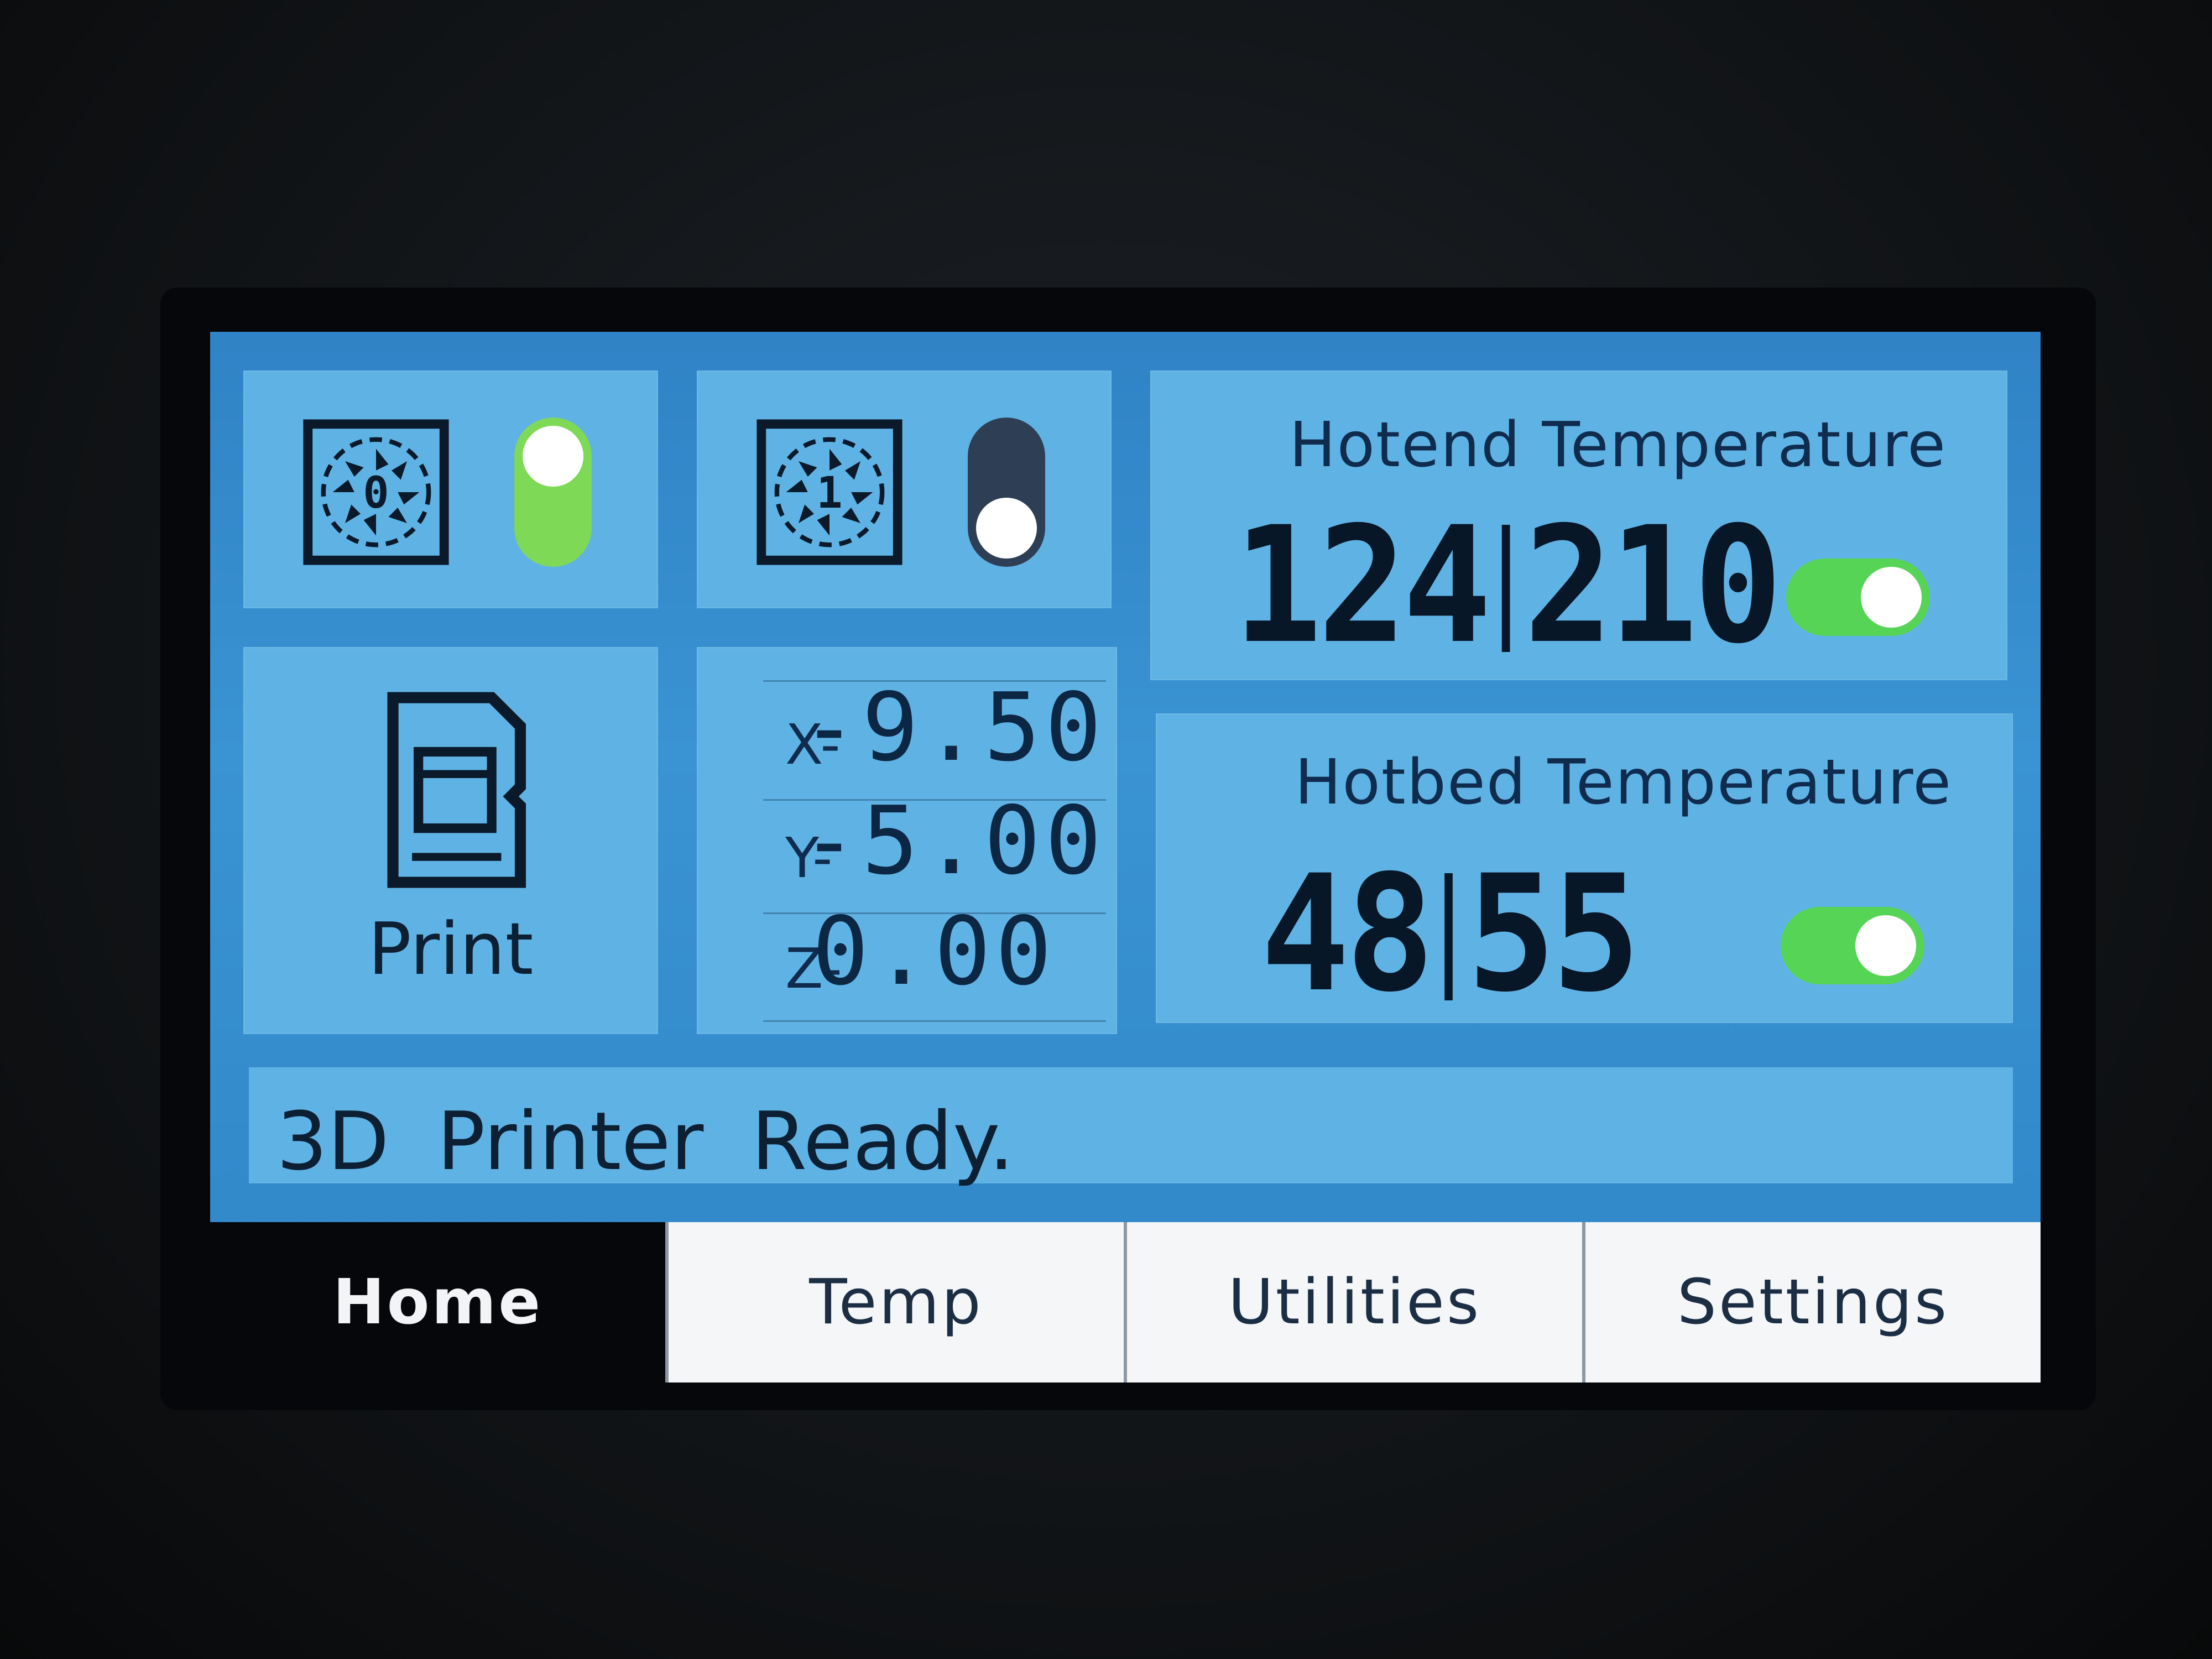 This screenshot has width=2212, height=1659. I want to click on status-text: 3D Printer Ready., so click(645, 1142).